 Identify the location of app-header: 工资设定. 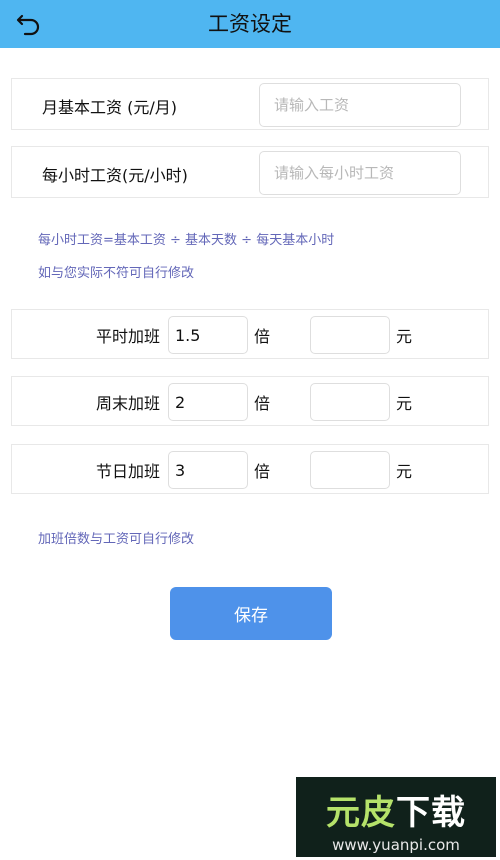
(250, 24).